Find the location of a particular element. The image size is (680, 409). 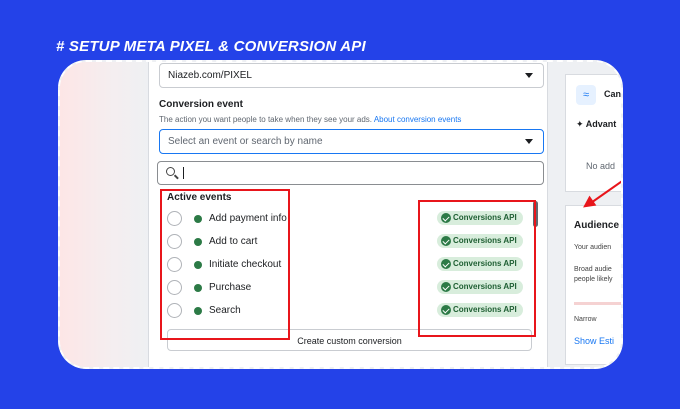

left-fade is located at coordinates (105, 214).